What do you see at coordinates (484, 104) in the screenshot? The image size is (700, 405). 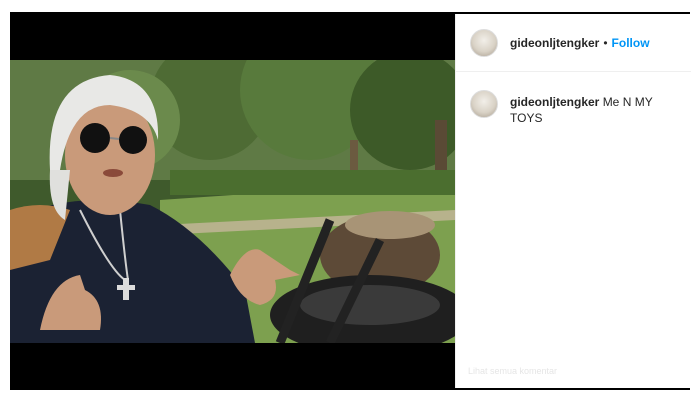 I see `comment-avatar` at bounding box center [484, 104].